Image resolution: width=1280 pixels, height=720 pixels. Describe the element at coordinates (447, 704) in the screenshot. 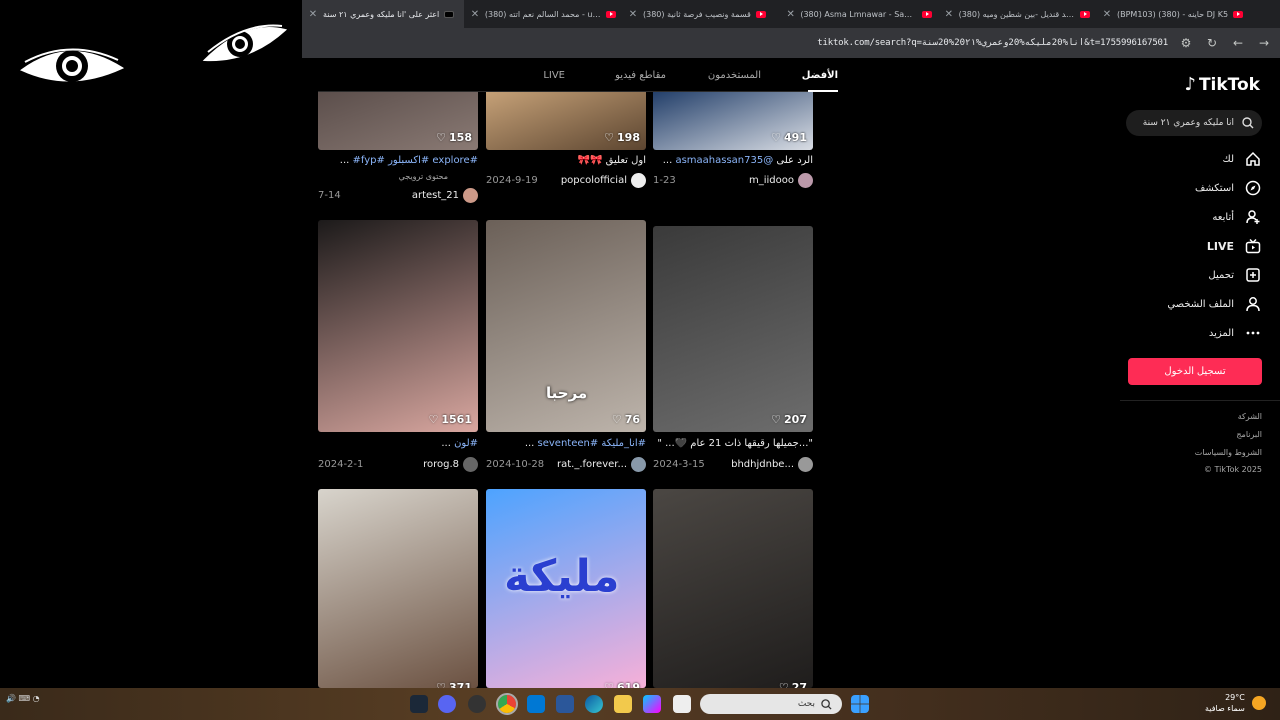

I see `discord-icon` at that location.